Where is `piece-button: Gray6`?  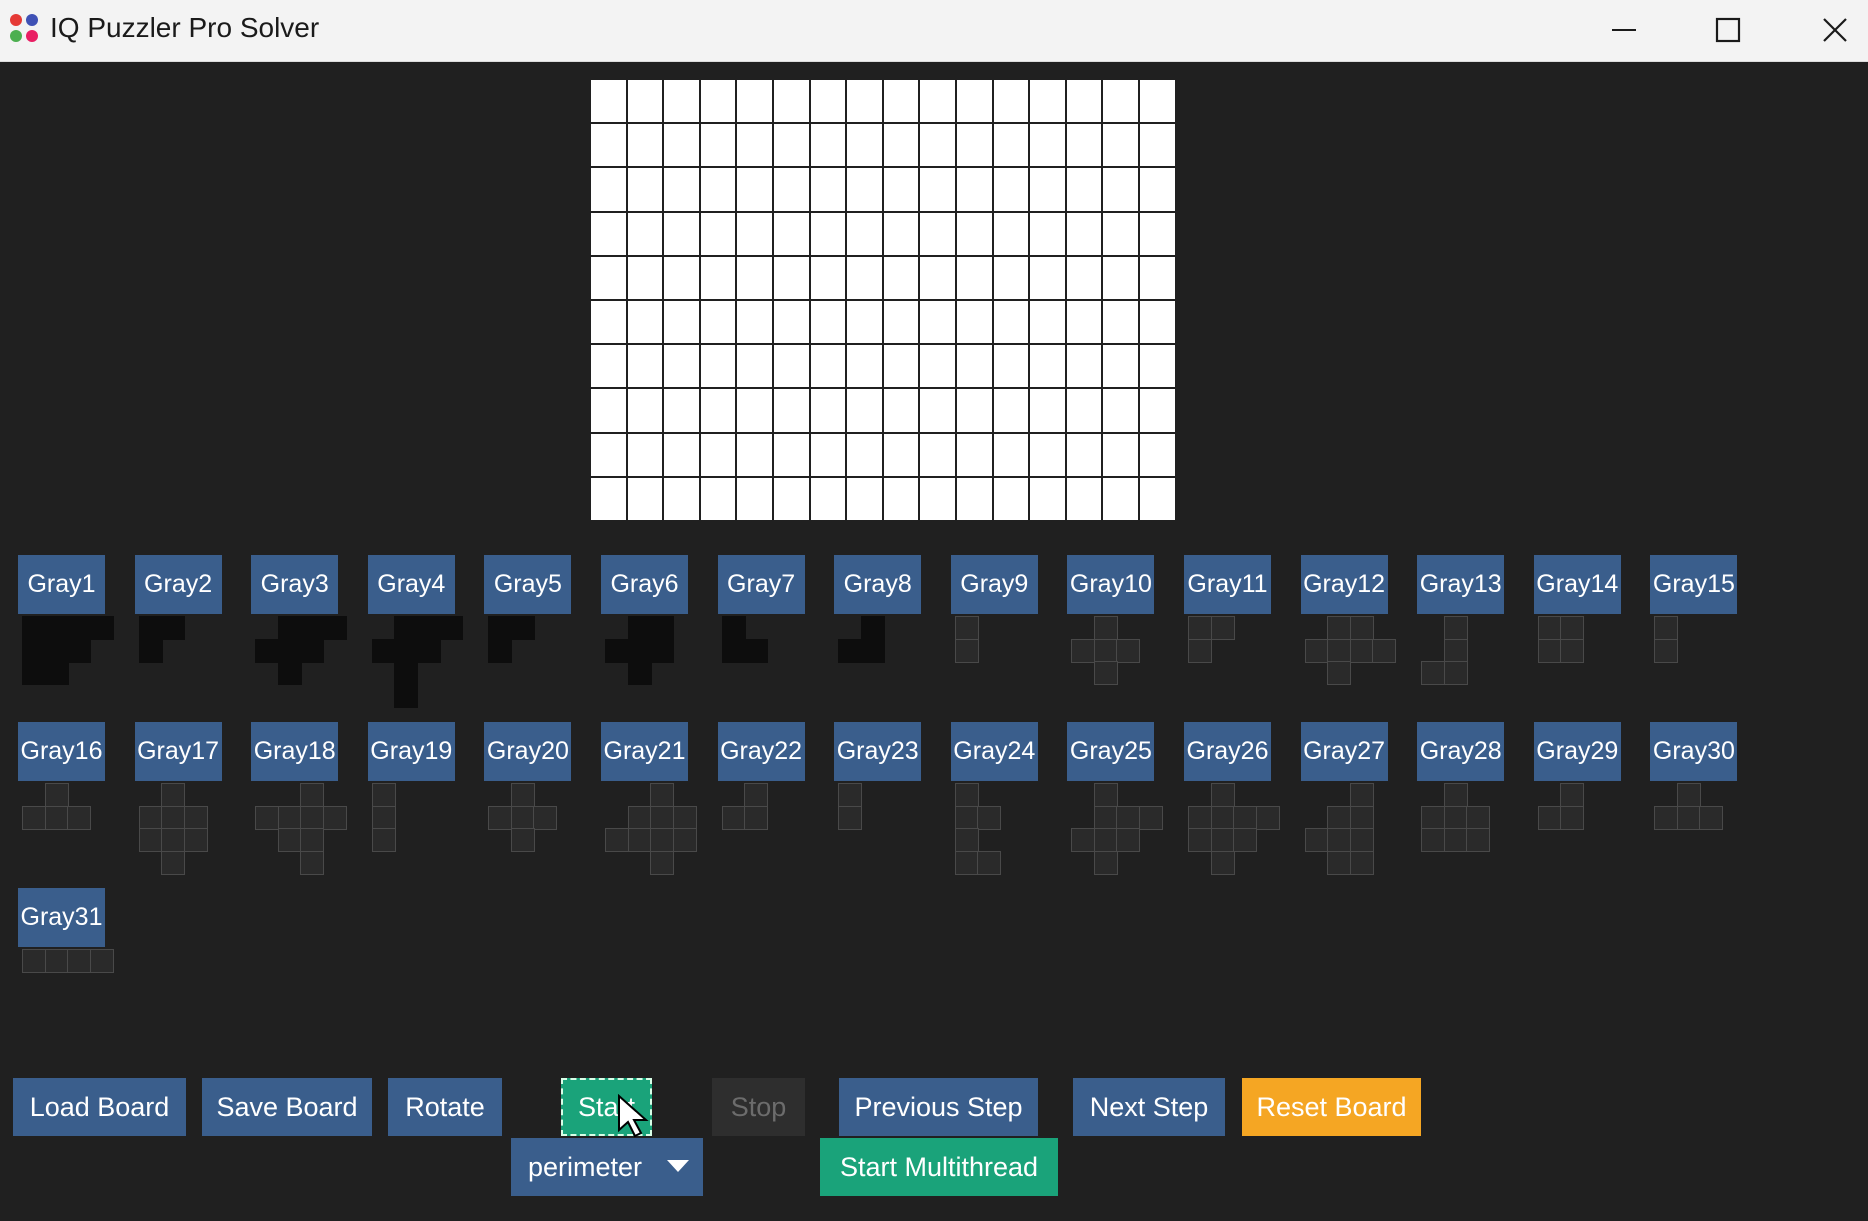 piece-button: Gray6 is located at coordinates (644, 584).